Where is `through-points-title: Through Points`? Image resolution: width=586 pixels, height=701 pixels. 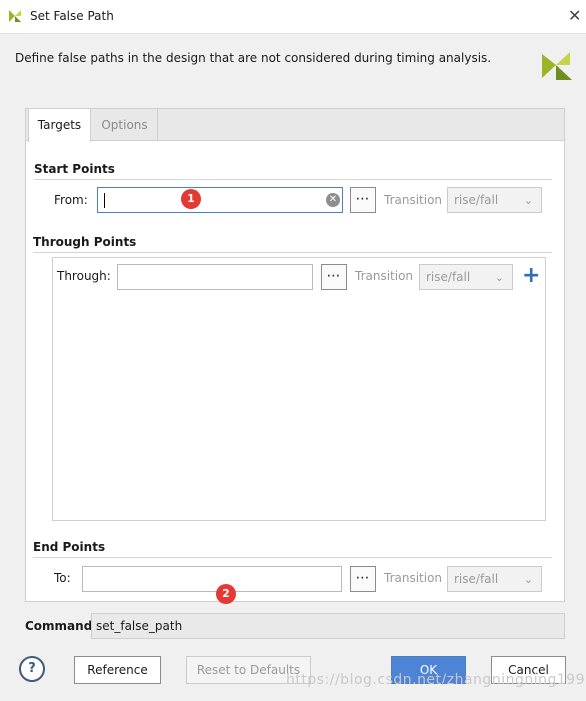
through-points-title: Through Points is located at coordinates (85, 242).